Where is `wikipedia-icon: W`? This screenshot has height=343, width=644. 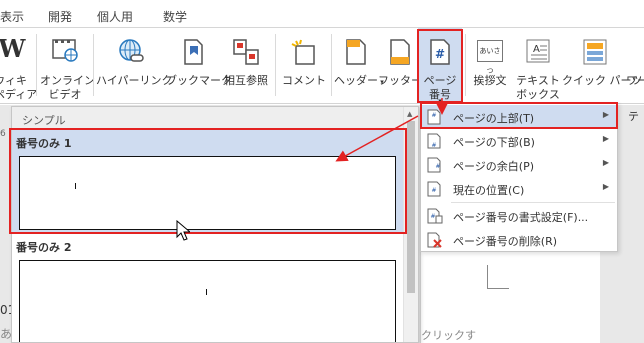
wikipedia-icon: W is located at coordinates (13, 48).